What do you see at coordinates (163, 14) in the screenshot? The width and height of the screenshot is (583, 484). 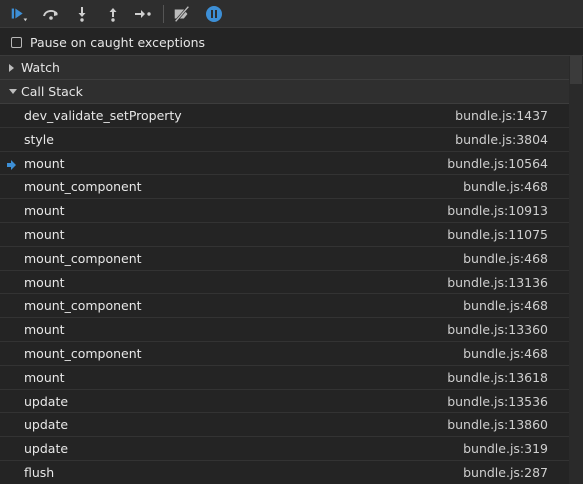 I see `toolbar-separator` at bounding box center [163, 14].